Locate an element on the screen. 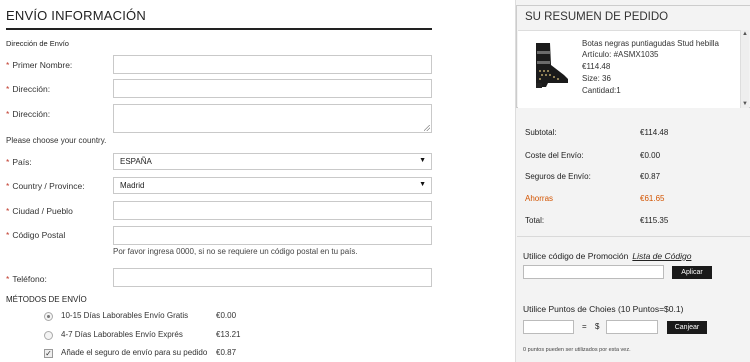 This screenshot has width=750, height=362. points-value-input is located at coordinates (632, 327).